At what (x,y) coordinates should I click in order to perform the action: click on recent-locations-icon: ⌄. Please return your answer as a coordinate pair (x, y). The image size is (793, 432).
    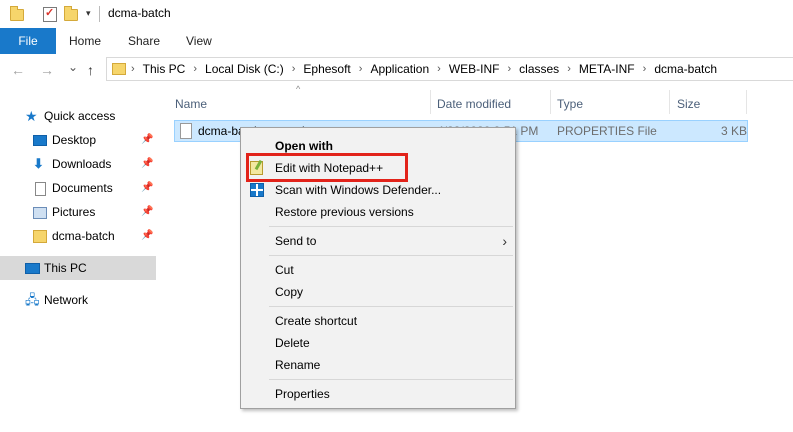
    Looking at the image, I should click on (73, 67).